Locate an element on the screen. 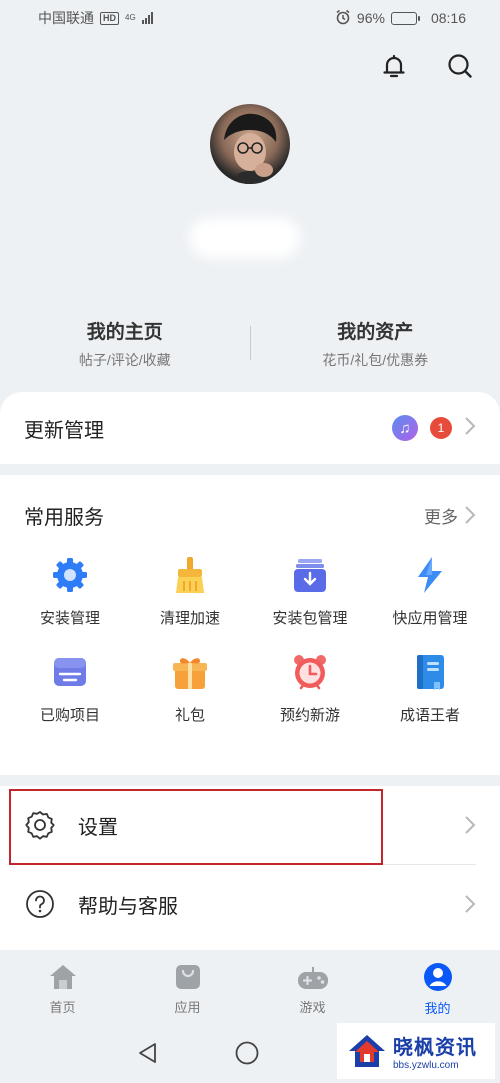 Image resolution: width=500 pixels, height=1083 pixels. service-package-manager: 安装包管理 is located at coordinates (310, 591).